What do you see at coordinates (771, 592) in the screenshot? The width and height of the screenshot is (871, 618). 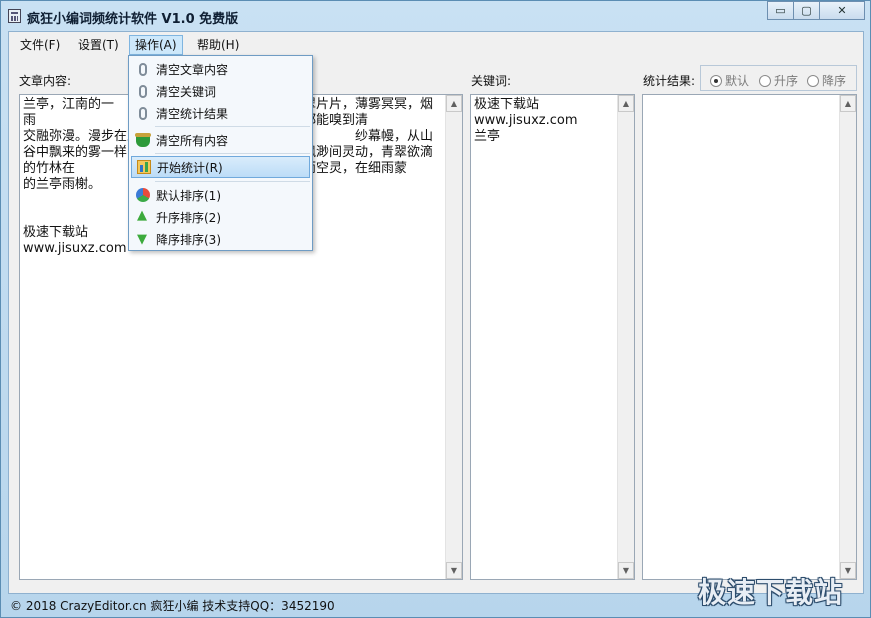 I see `watermark: 极速下载站` at bounding box center [771, 592].